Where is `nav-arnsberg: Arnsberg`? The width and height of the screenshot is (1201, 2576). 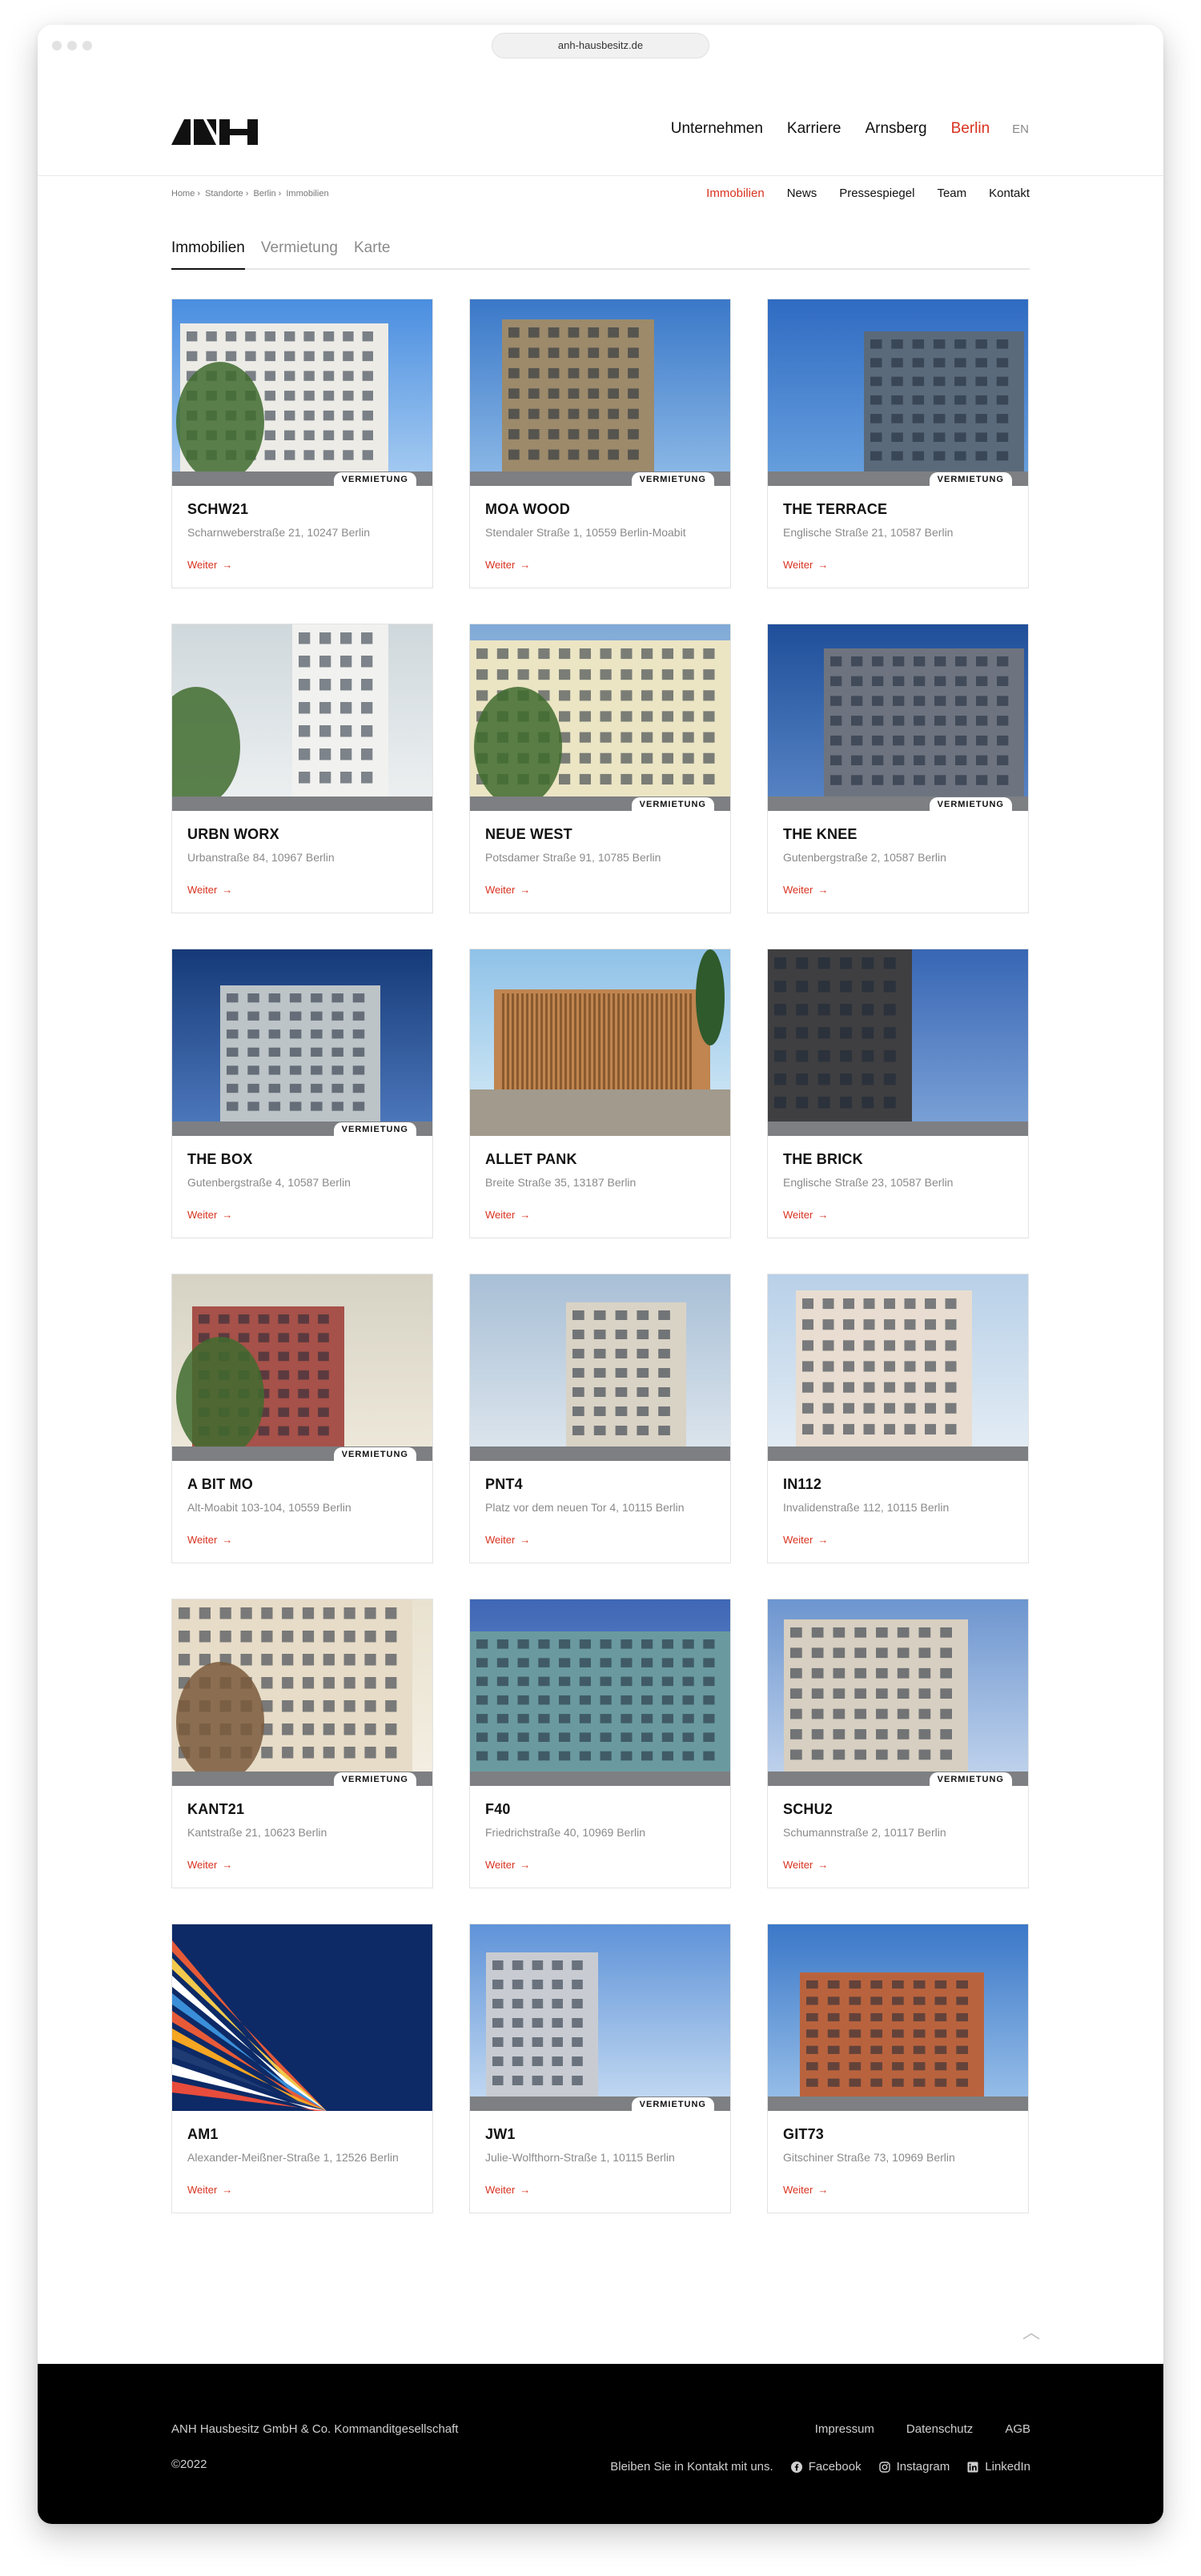
nav-arnsberg: Arnsberg is located at coordinates (895, 129).